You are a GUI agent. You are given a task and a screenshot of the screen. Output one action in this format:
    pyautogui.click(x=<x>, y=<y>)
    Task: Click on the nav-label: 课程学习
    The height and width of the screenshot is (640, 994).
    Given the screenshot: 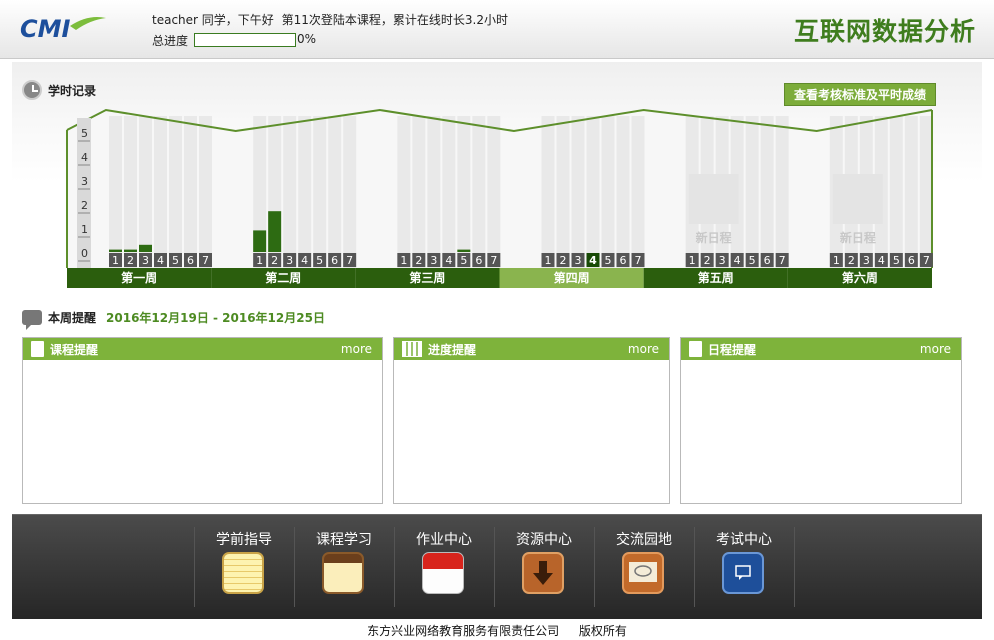 What is the action you would take?
    pyautogui.click(x=344, y=540)
    